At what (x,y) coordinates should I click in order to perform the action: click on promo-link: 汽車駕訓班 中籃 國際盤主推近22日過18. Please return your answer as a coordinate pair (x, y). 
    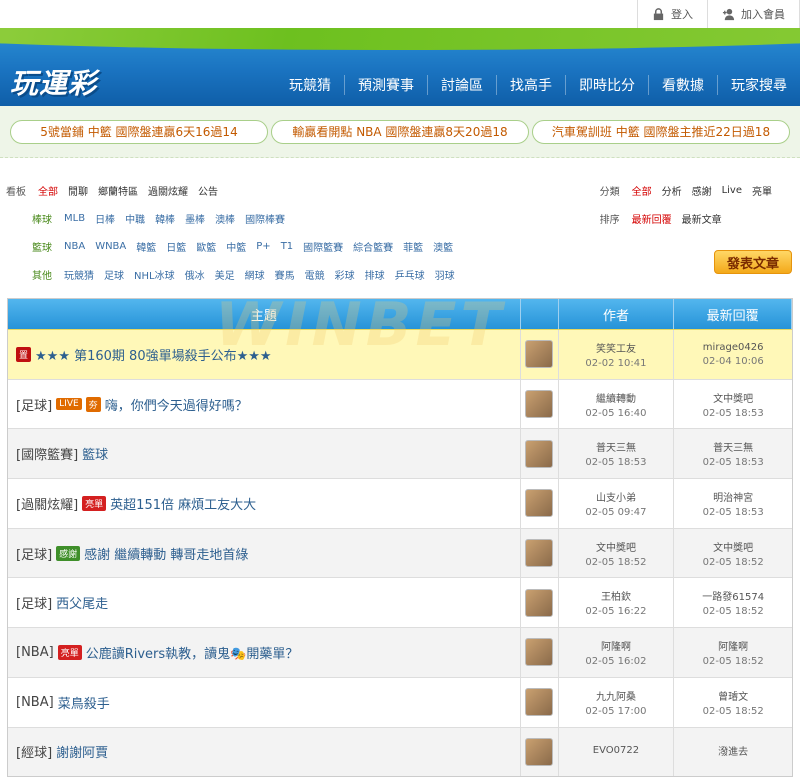
    Looking at the image, I should click on (661, 131).